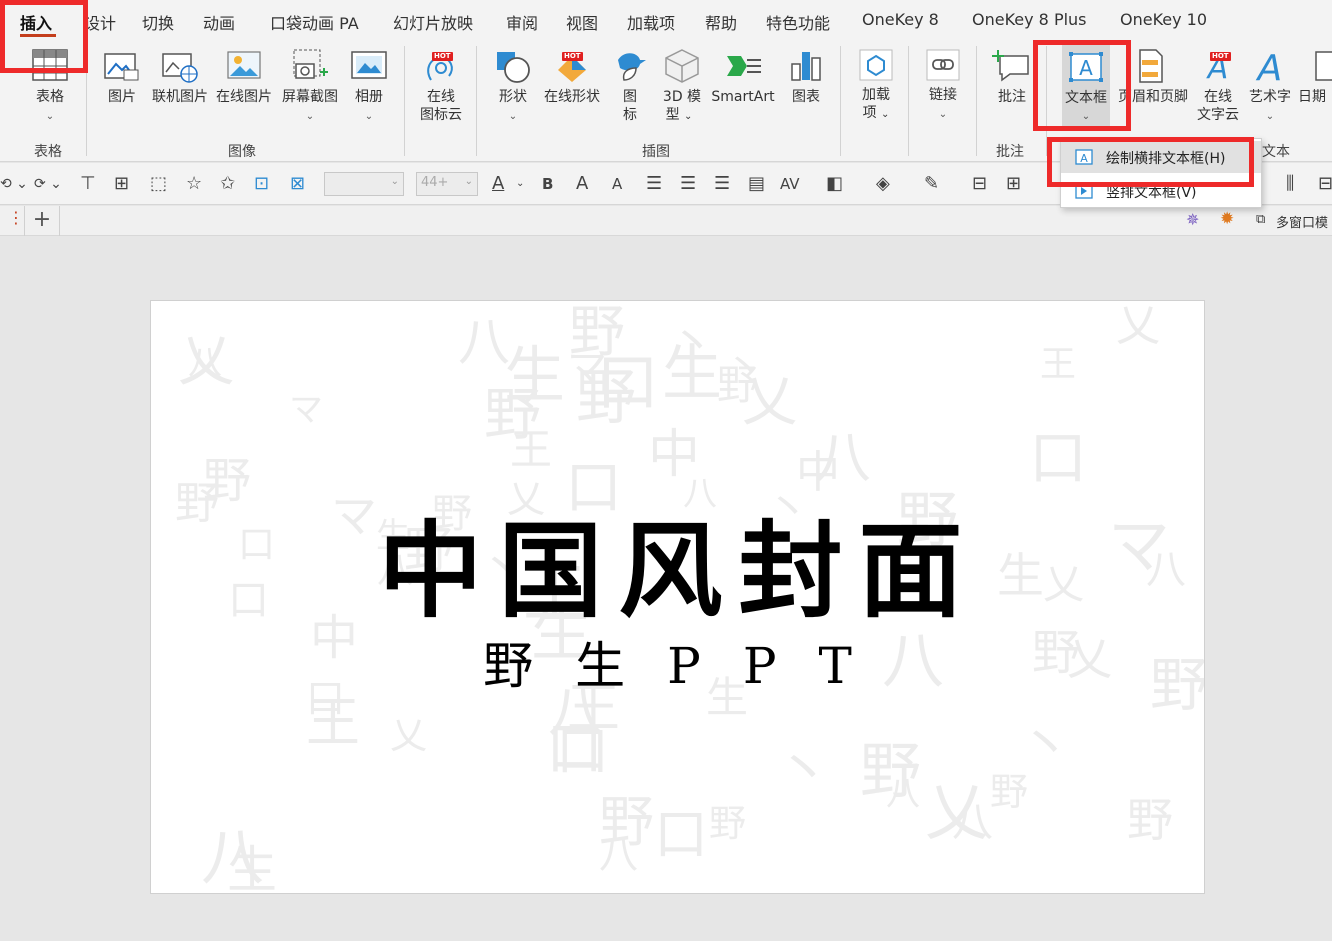 Image resolution: width=1332 pixels, height=941 pixels. Describe the element at coordinates (194, 184) in the screenshot. I see `star-icon: ☆` at that location.